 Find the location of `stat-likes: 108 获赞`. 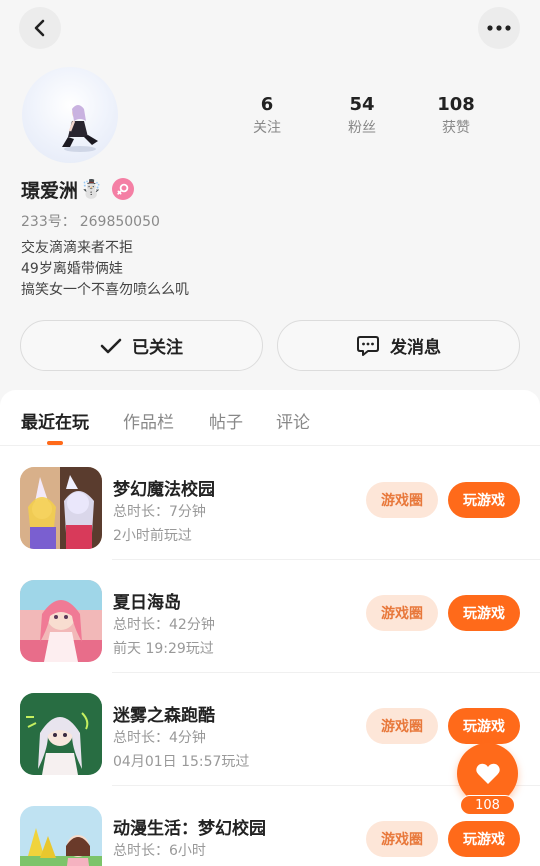

stat-likes: 108 获赞 is located at coordinates (456, 117).